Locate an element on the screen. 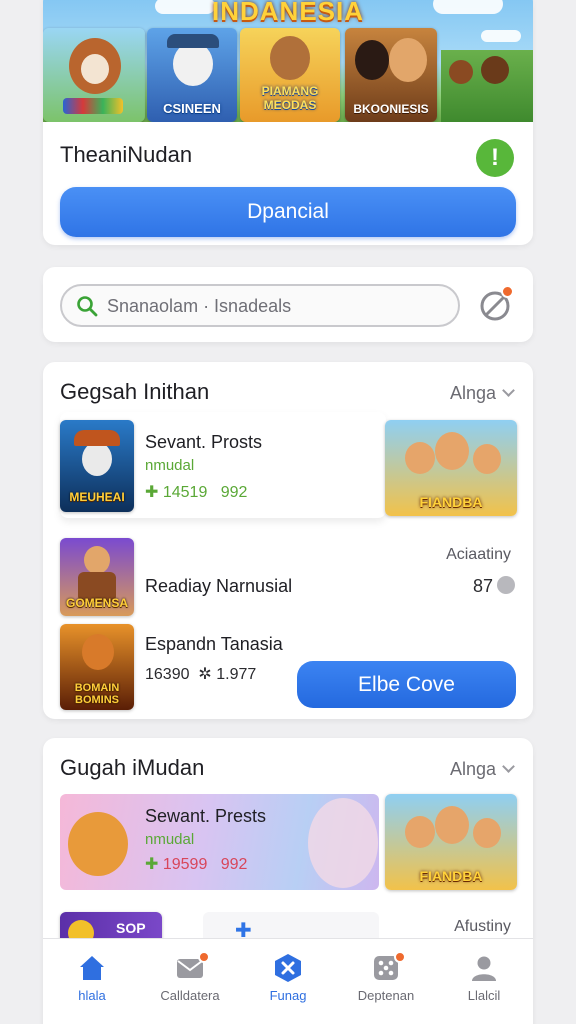 This screenshot has height=1024, width=576. home-icon is located at coordinates (92, 968).